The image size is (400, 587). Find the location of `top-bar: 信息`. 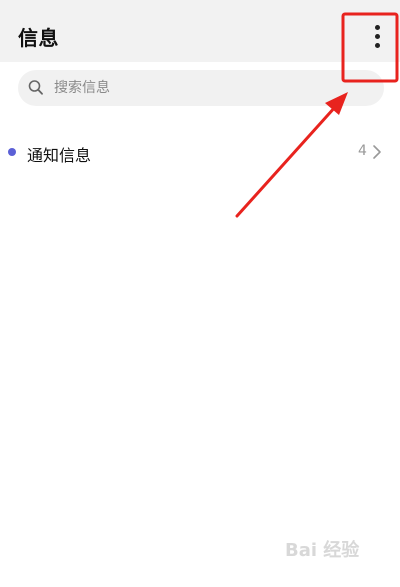

top-bar: 信息 is located at coordinates (200, 31).